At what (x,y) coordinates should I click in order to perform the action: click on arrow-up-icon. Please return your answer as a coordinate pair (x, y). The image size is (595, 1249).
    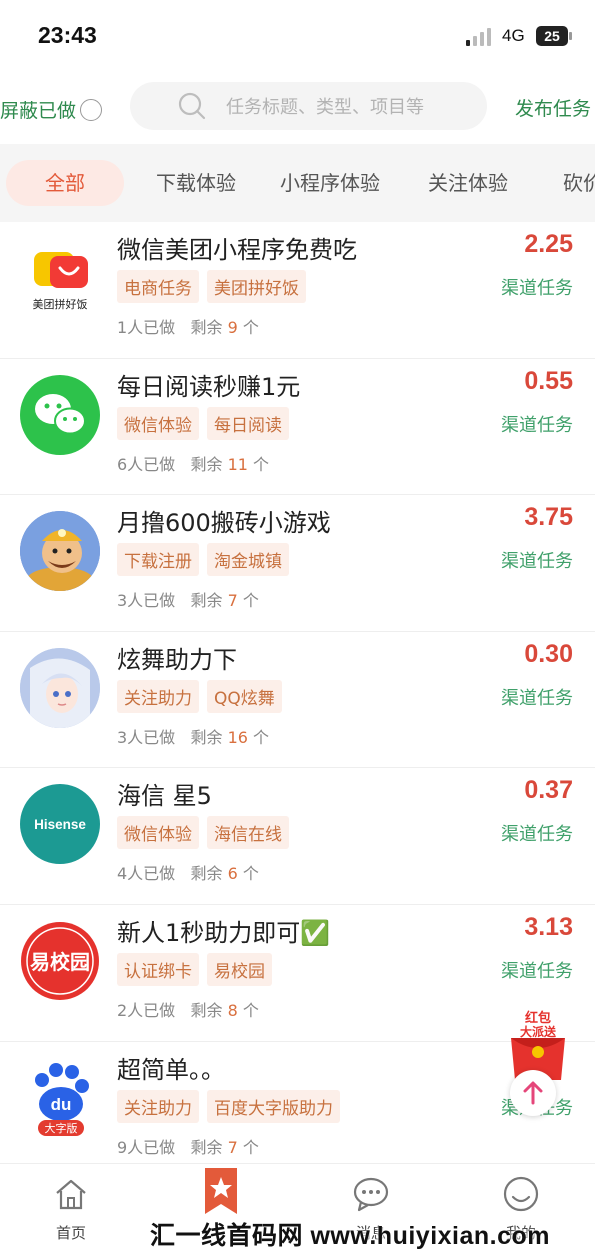
    Looking at the image, I should click on (533, 1093).